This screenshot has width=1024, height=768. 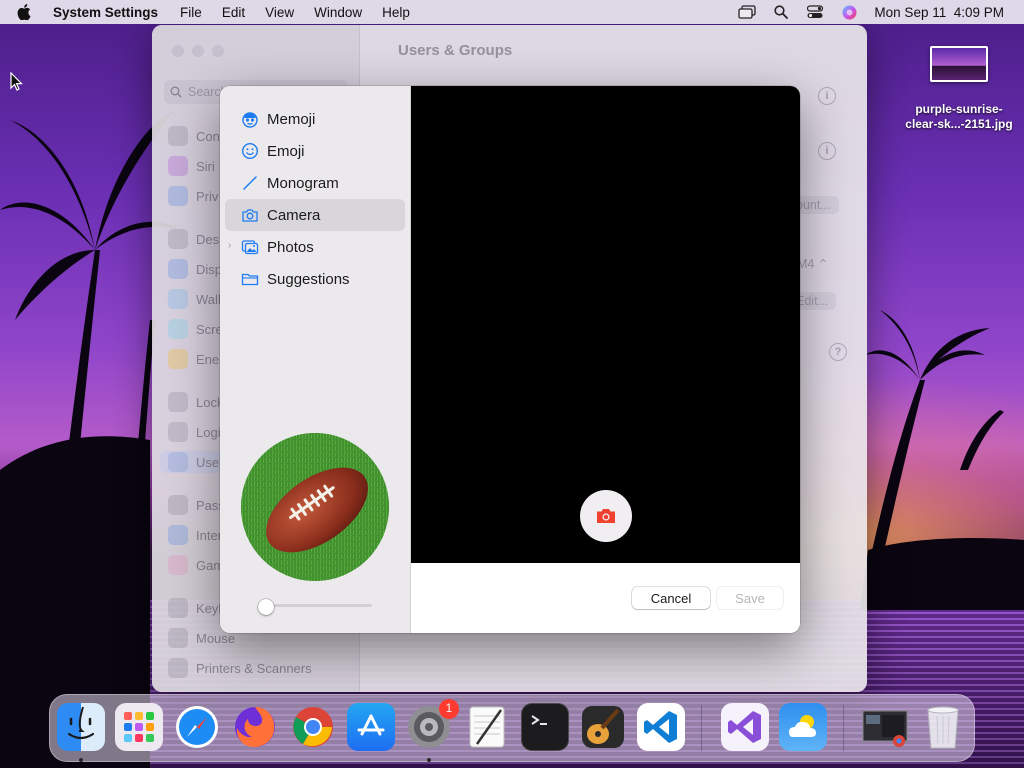 I want to click on picker-item-label: Suggestions, so click(x=308, y=279).